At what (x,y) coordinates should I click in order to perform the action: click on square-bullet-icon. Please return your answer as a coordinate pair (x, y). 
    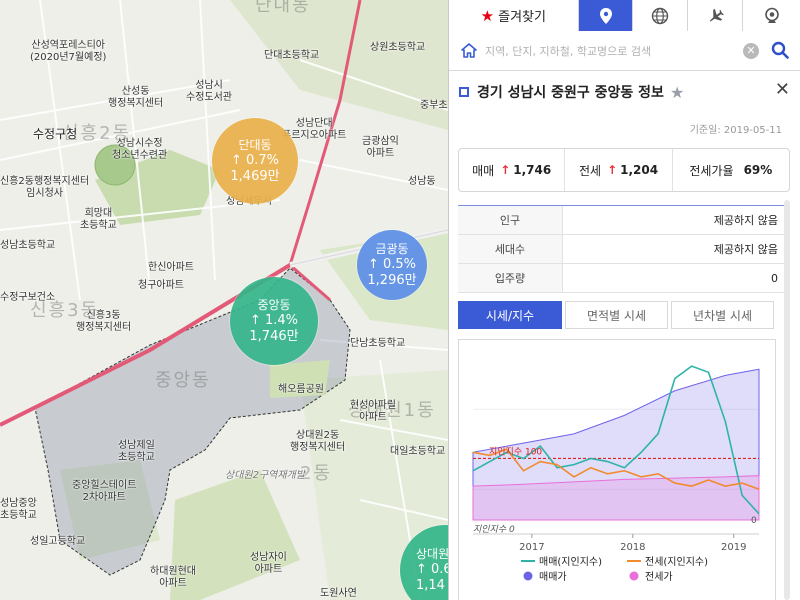
    Looking at the image, I should click on (464, 92).